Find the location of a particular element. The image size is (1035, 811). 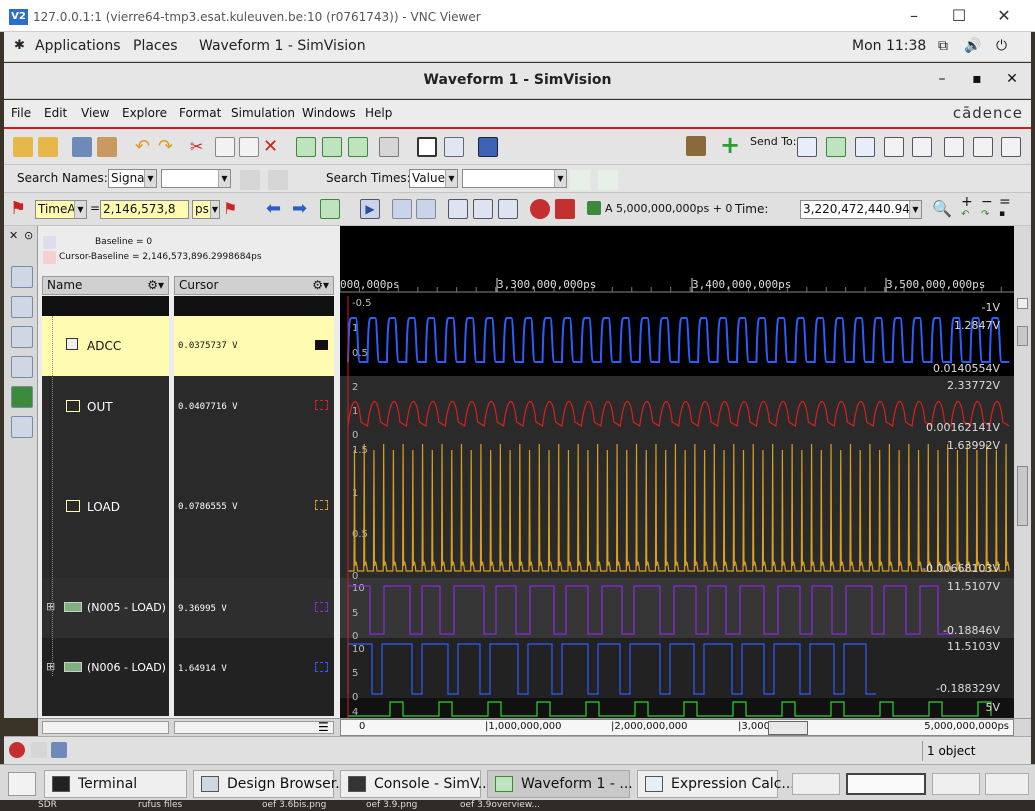

send-to-browser-icon is located at coordinates (807, 147).